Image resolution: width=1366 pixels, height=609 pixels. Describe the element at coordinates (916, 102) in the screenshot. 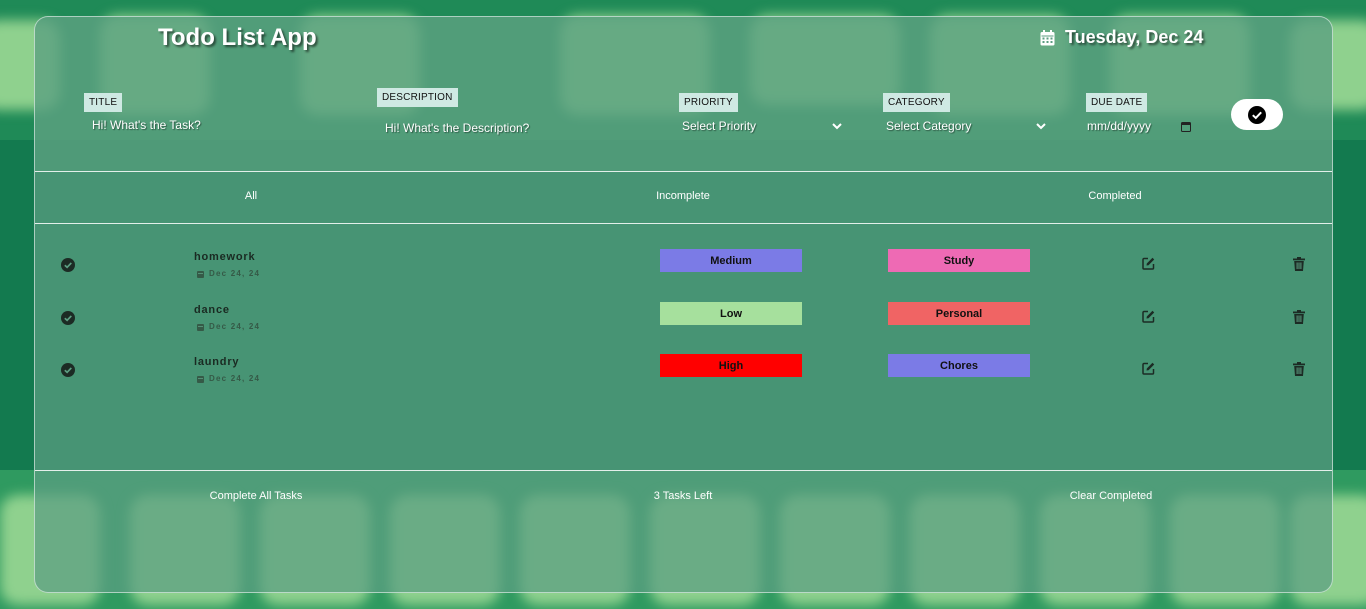

I see `category-label: CATEGORY` at that location.